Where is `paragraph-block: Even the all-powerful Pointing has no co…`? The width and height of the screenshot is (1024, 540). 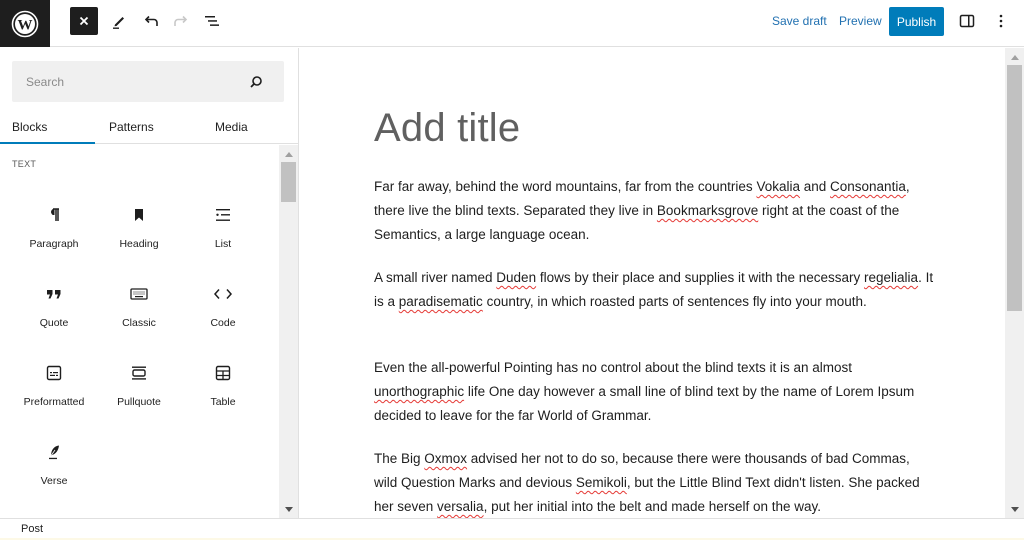 paragraph-block: Even the all-powerful Pointing has no co… is located at coordinates (654, 392).